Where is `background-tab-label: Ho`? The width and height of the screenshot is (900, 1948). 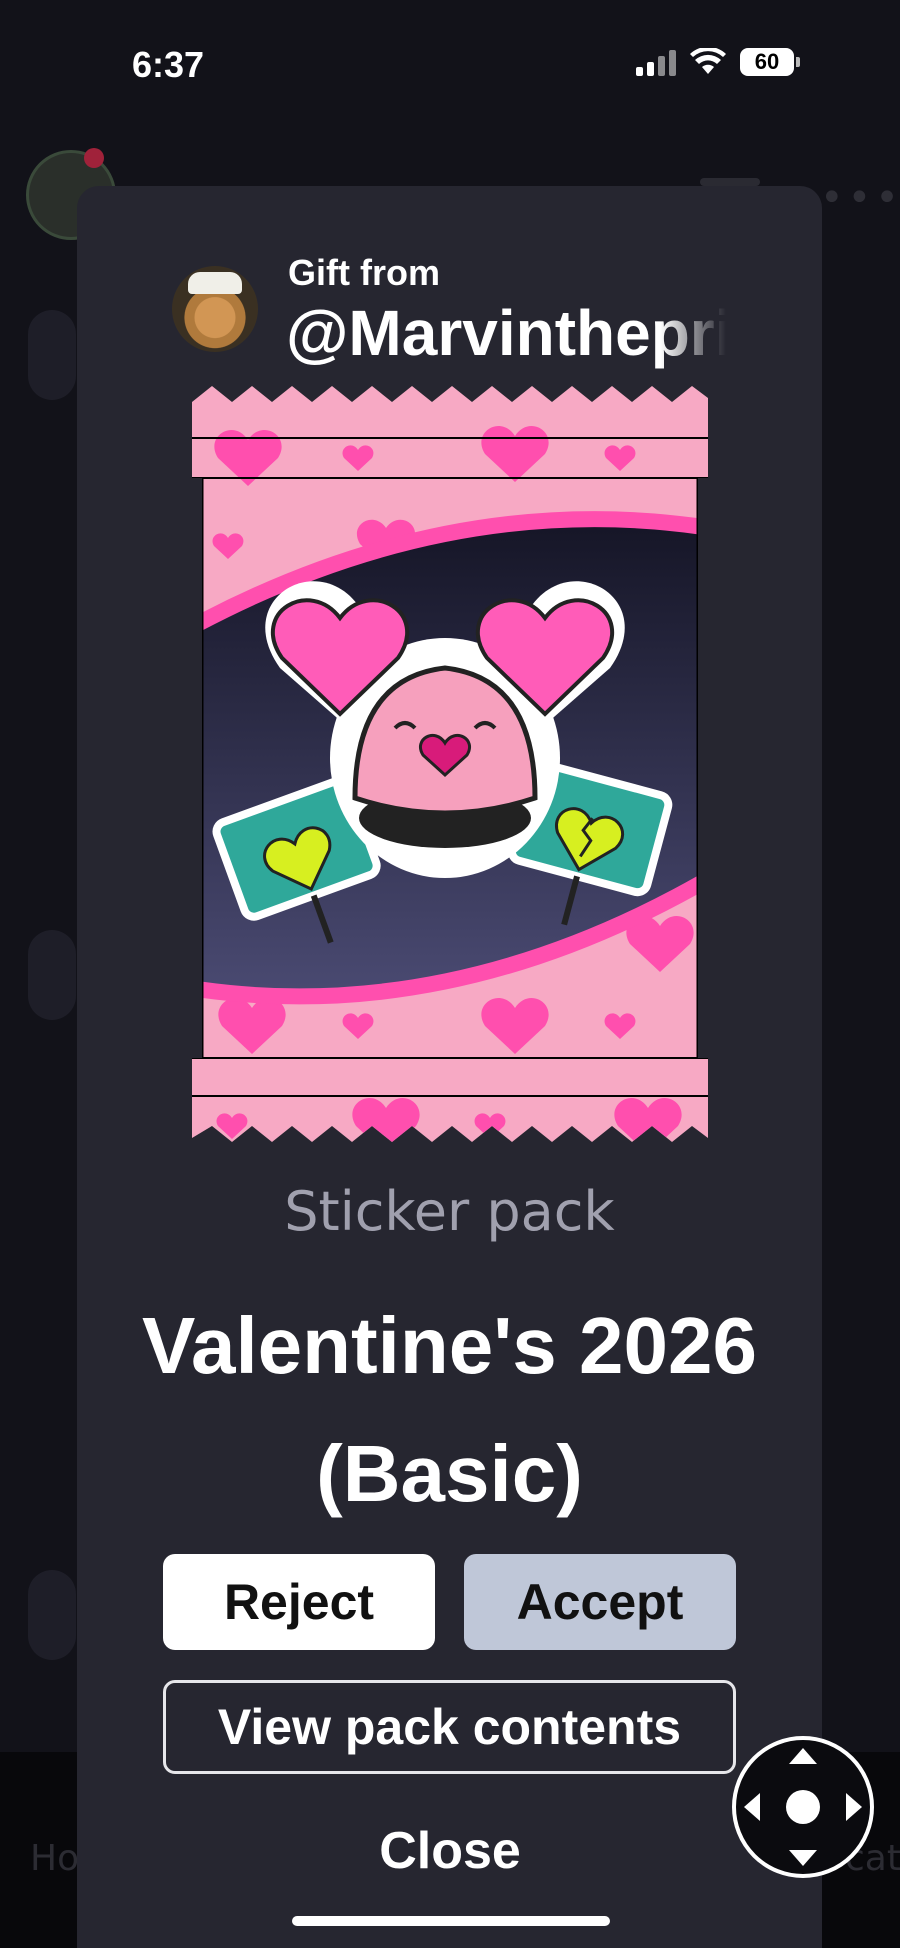 background-tab-label: Ho is located at coordinates (55, 1858).